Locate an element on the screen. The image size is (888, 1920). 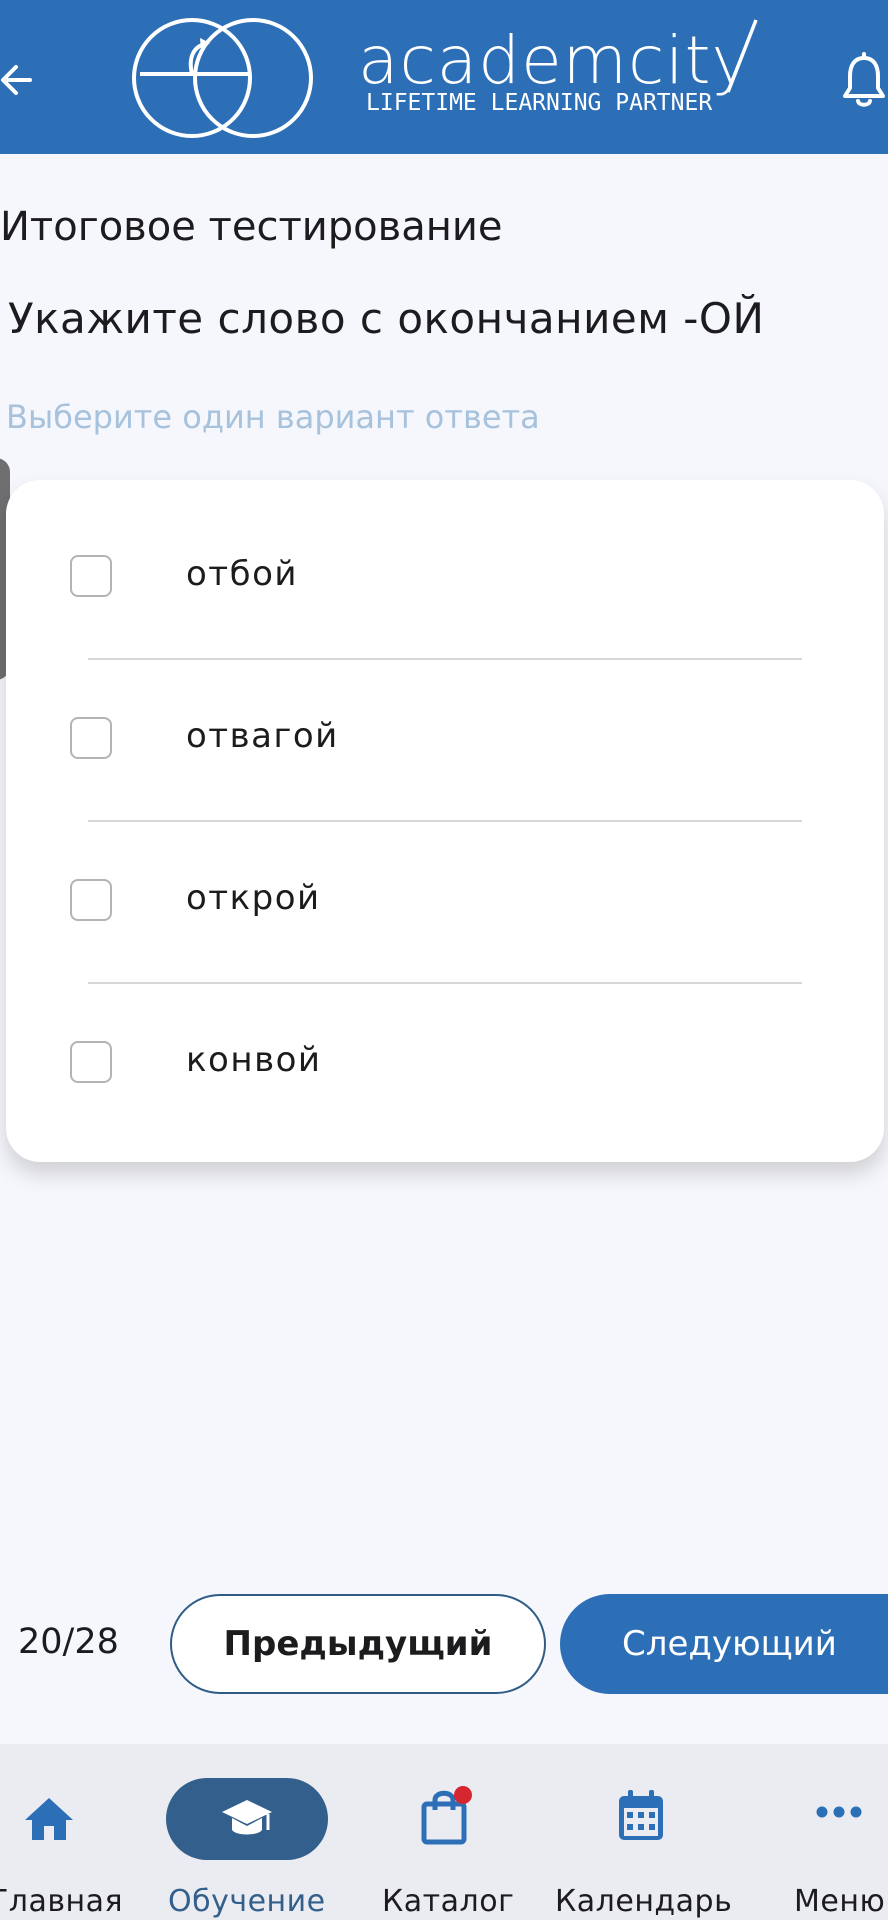
bell-icon is located at coordinates (864, 79).